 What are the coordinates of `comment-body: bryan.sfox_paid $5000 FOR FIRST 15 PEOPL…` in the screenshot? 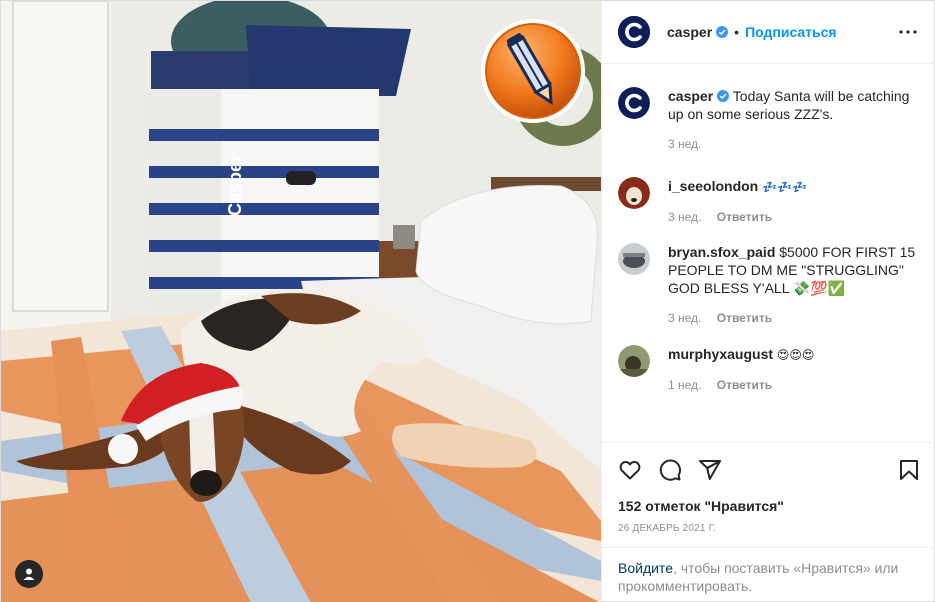 It's located at (794, 284).